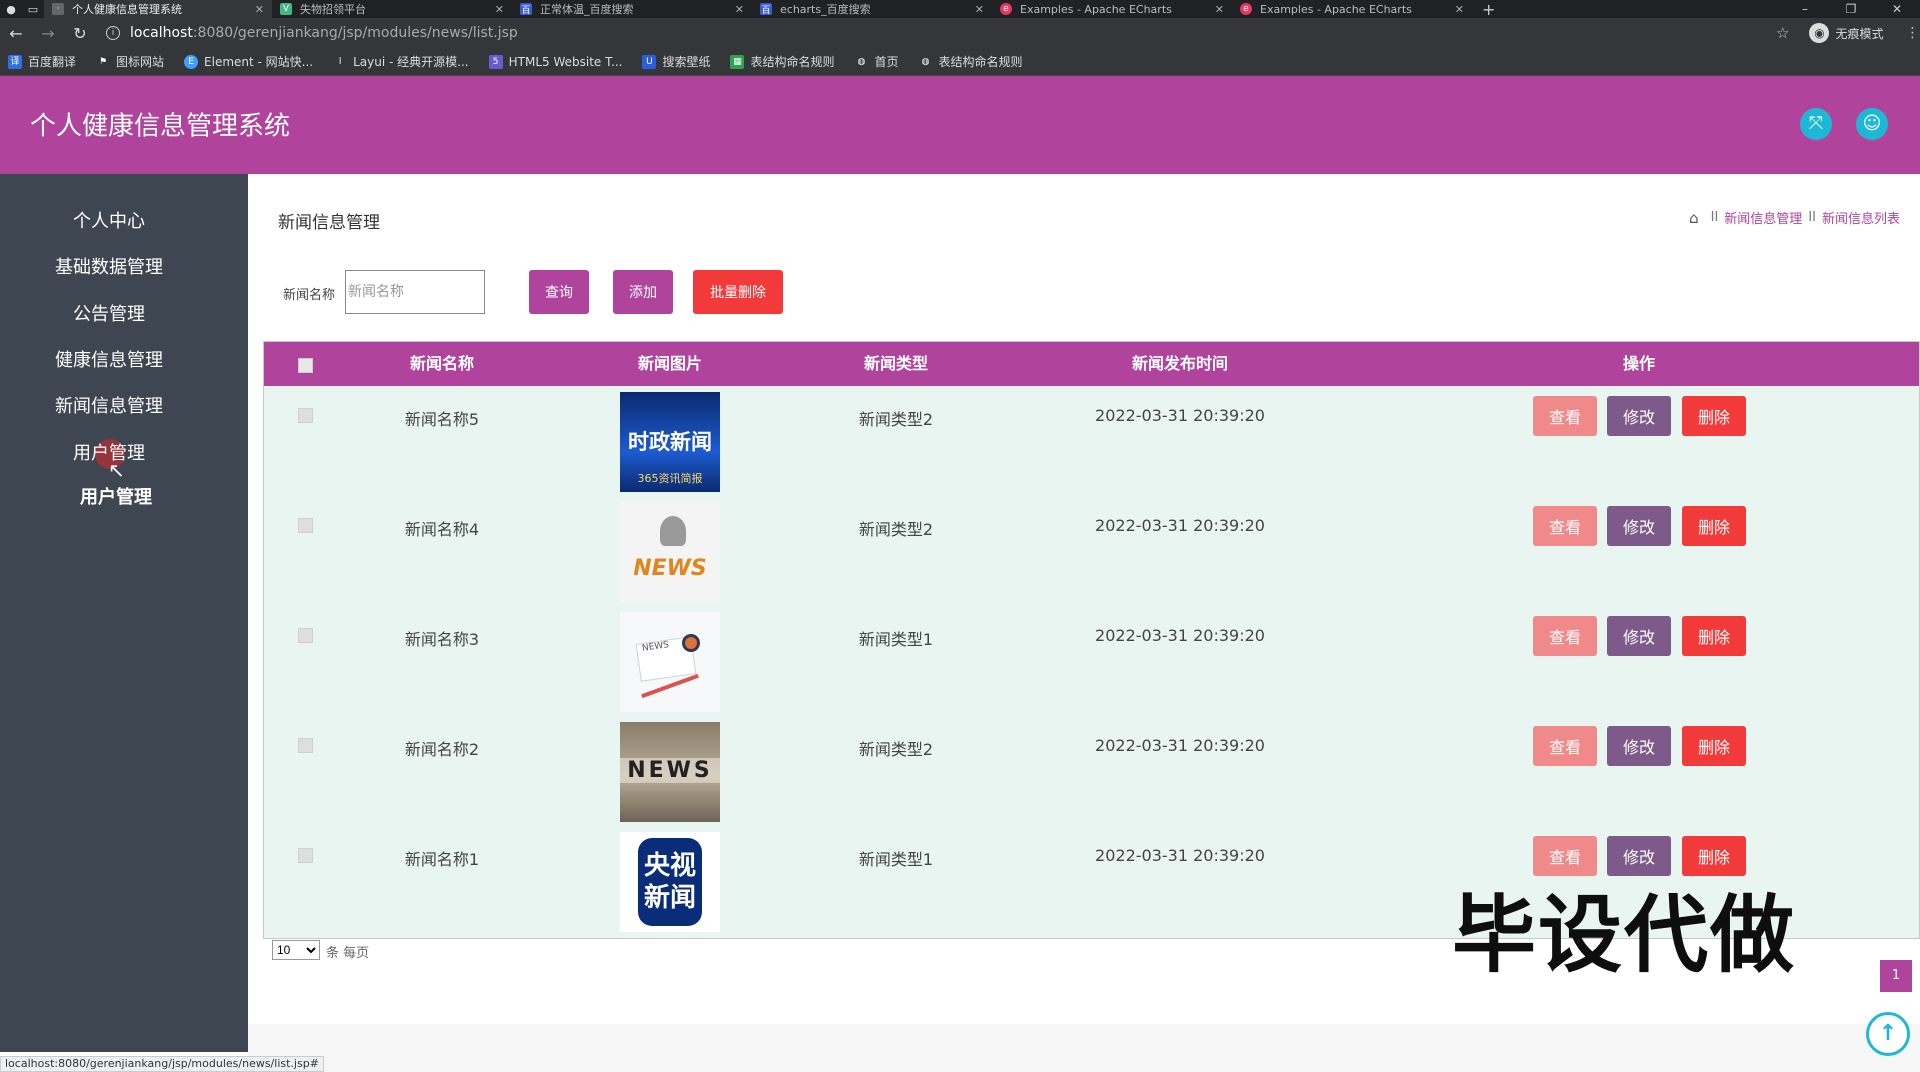  Describe the element at coordinates (1624, 935) in the screenshot. I see `watermark-text: 毕设代做` at that location.